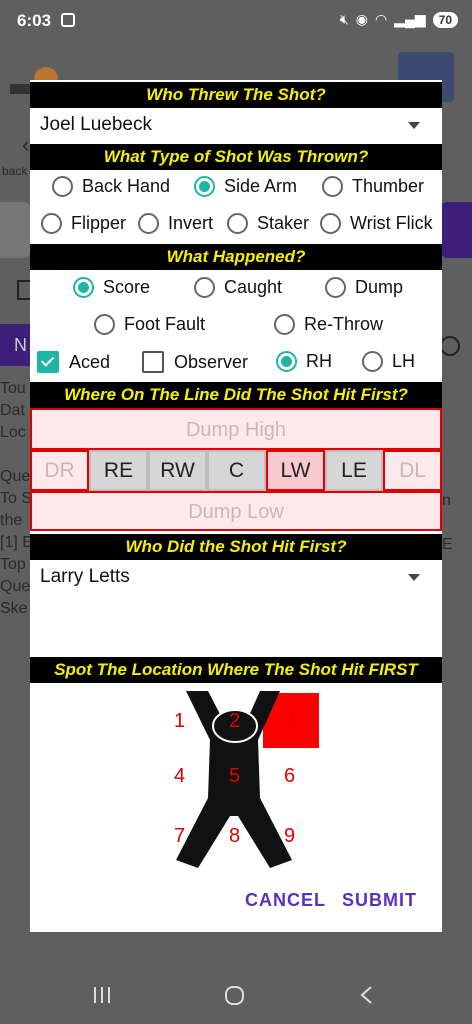 The width and height of the screenshot is (472, 1024). What do you see at coordinates (177, 470) in the screenshot?
I see `line-cell-rw: RW` at bounding box center [177, 470].